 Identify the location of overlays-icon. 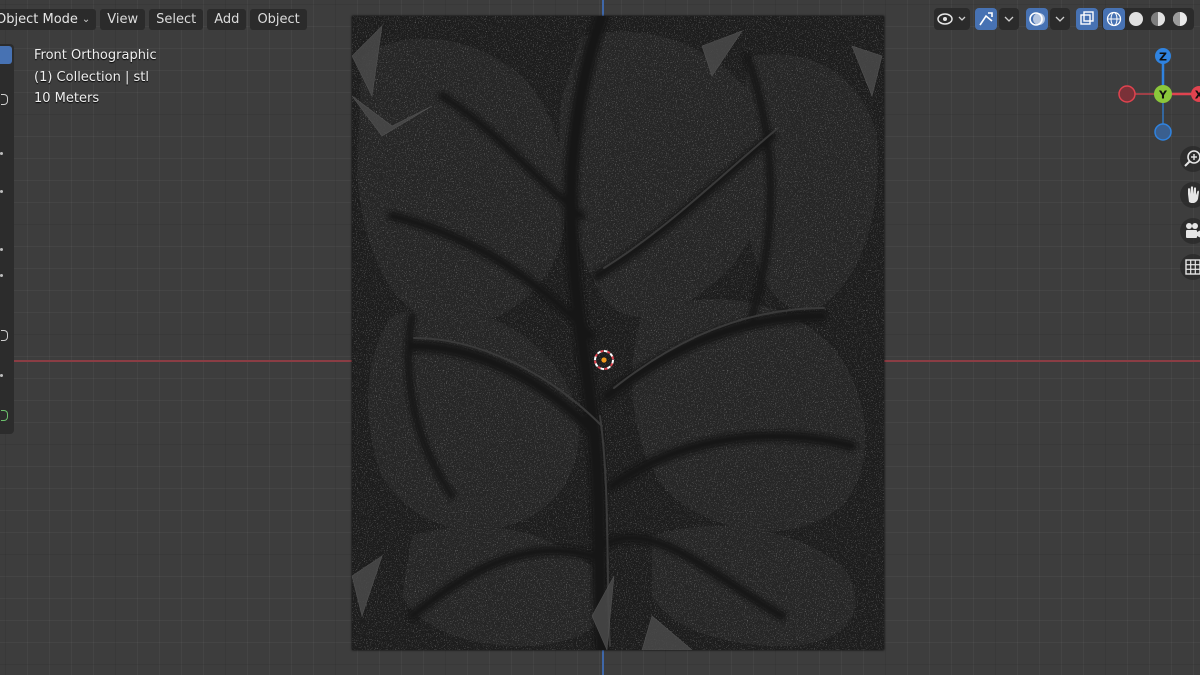
(1037, 19).